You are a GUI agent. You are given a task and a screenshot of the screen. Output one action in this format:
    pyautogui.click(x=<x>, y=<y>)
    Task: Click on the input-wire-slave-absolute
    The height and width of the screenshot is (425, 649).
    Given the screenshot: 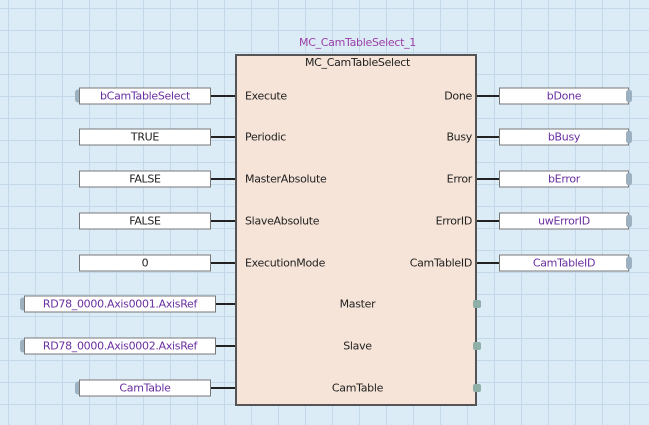 What is the action you would take?
    pyautogui.click(x=223, y=221)
    